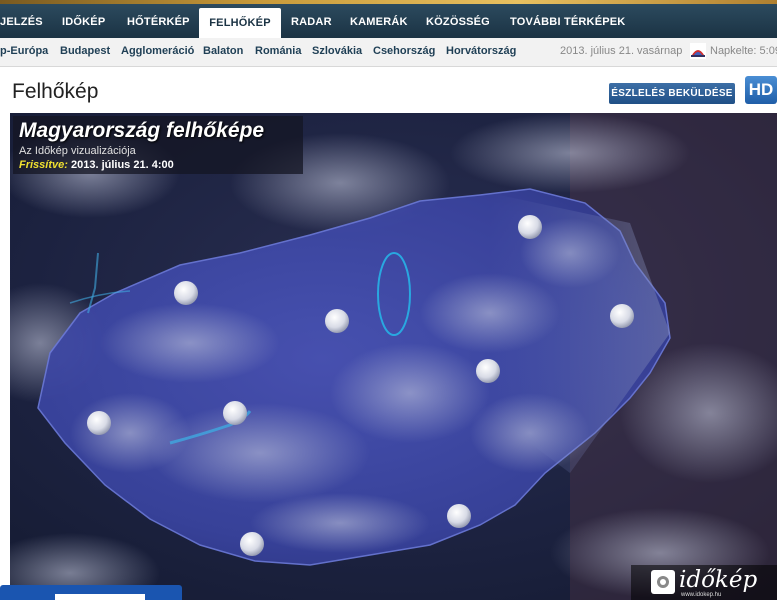  Describe the element at coordinates (458, 21) in the screenshot. I see `nav-item-kozosseg: KÖZÖSSÉG` at that location.